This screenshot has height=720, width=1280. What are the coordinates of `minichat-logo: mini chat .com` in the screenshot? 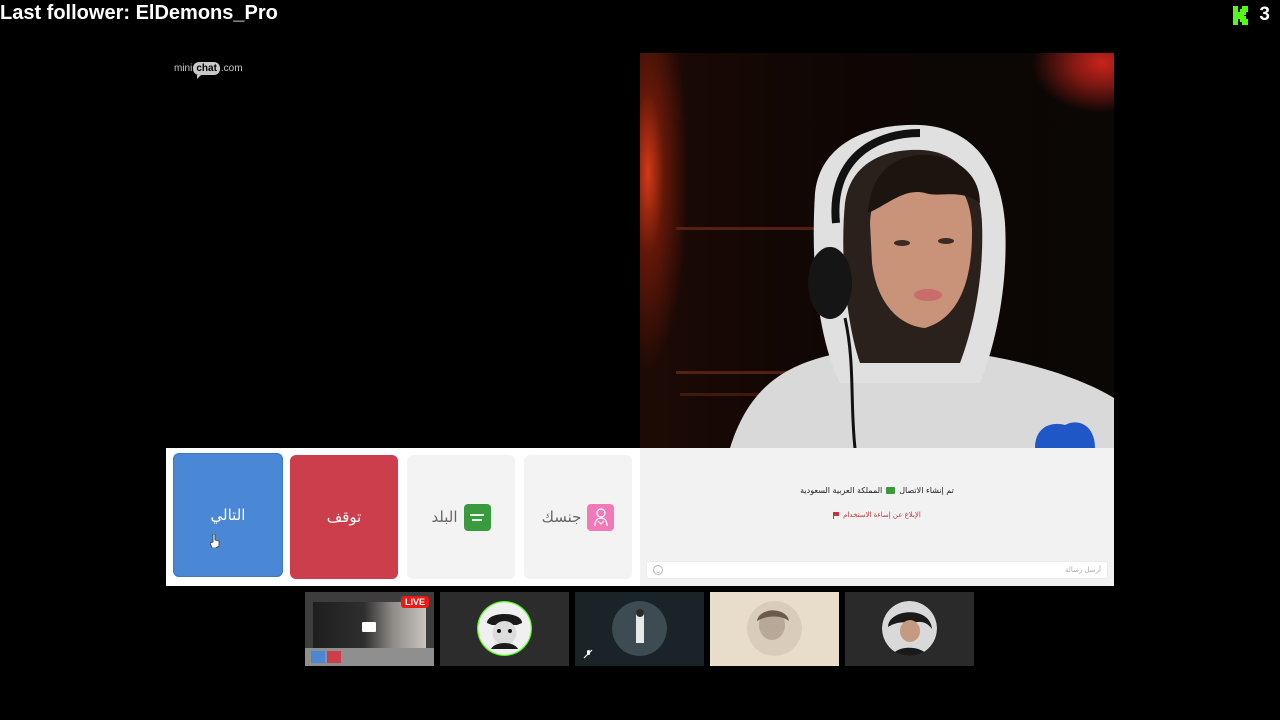 It's located at (208, 69).